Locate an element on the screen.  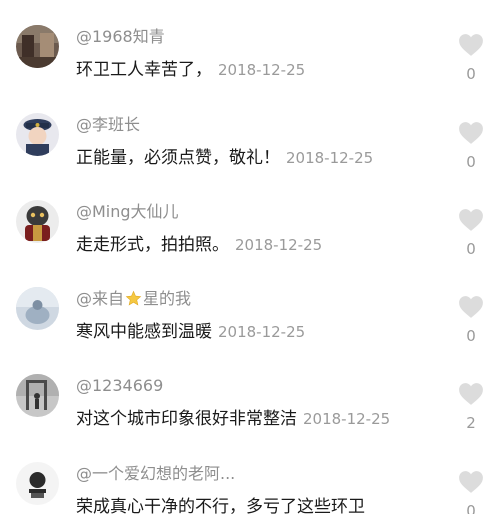
comment-text: 对这个城市印象很好非常整洁 is located at coordinates (186, 419).